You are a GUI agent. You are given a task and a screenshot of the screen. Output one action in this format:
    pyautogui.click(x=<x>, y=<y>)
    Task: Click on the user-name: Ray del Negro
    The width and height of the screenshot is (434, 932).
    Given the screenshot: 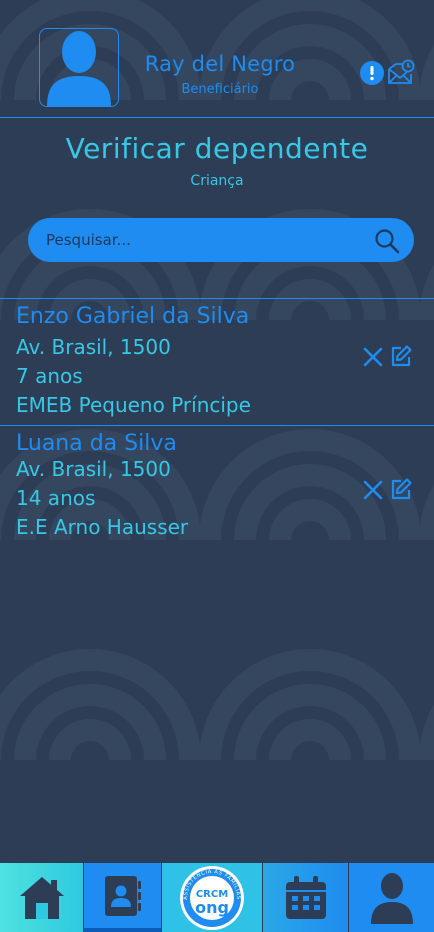 What is the action you would take?
    pyautogui.click(x=220, y=64)
    